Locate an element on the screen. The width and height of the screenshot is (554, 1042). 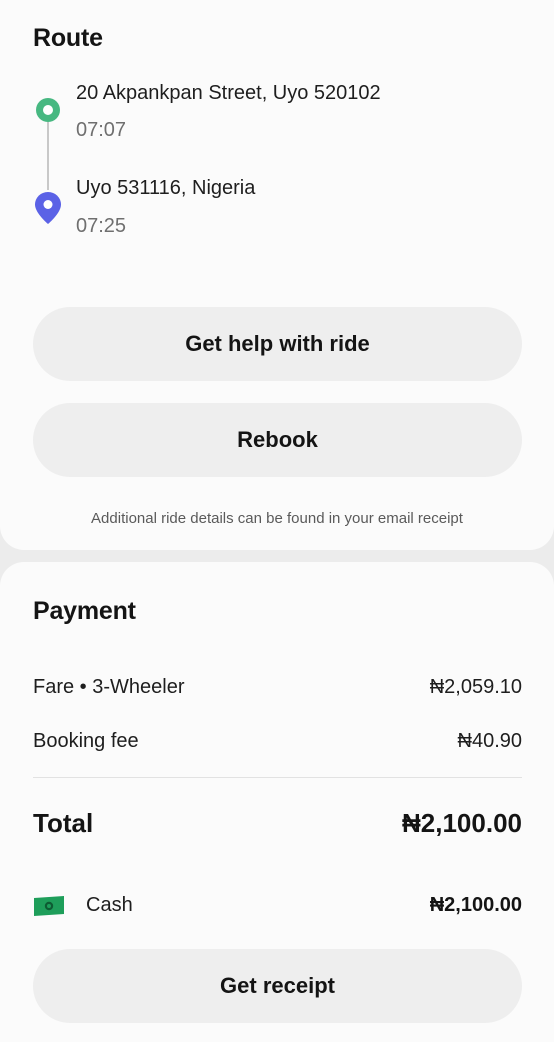
payment-method: Cash is located at coordinates (83, 905).